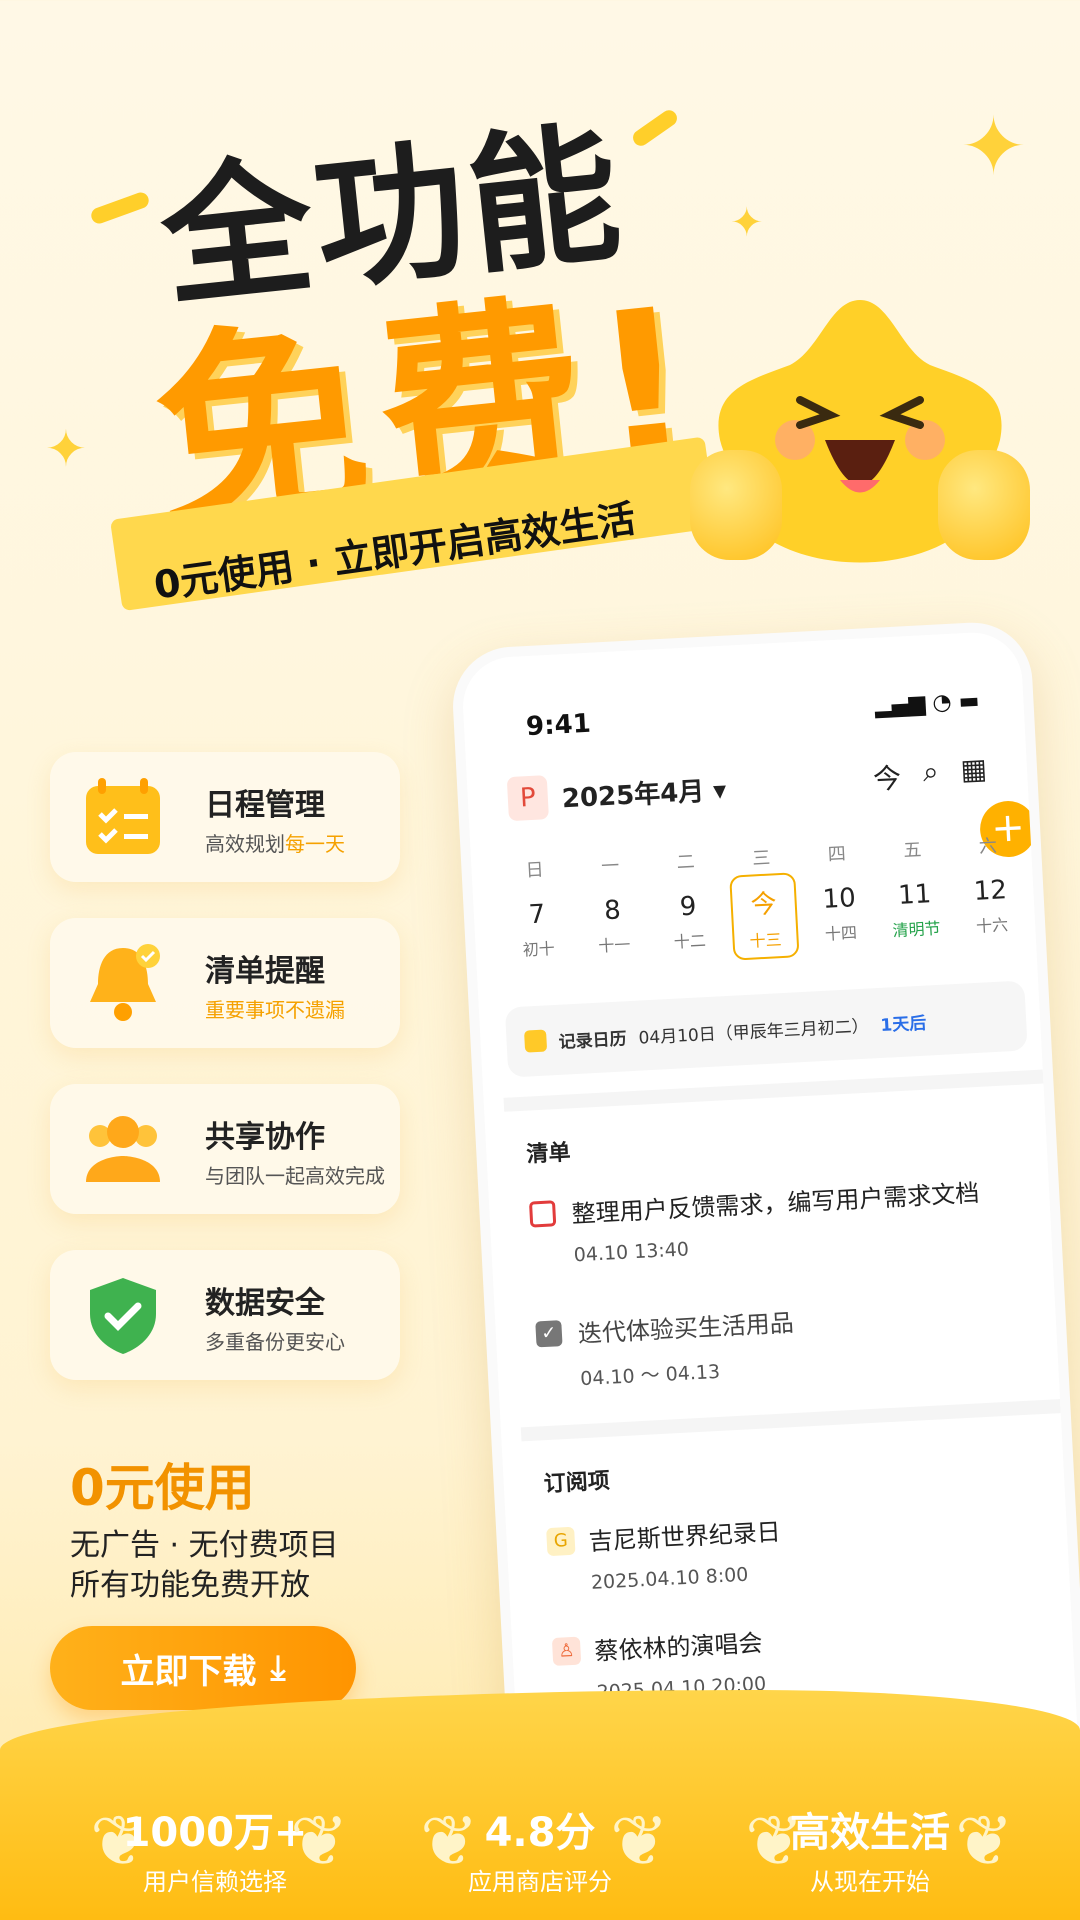  I want to click on feature-subtitle: 高效规划每一天, so click(275, 844).